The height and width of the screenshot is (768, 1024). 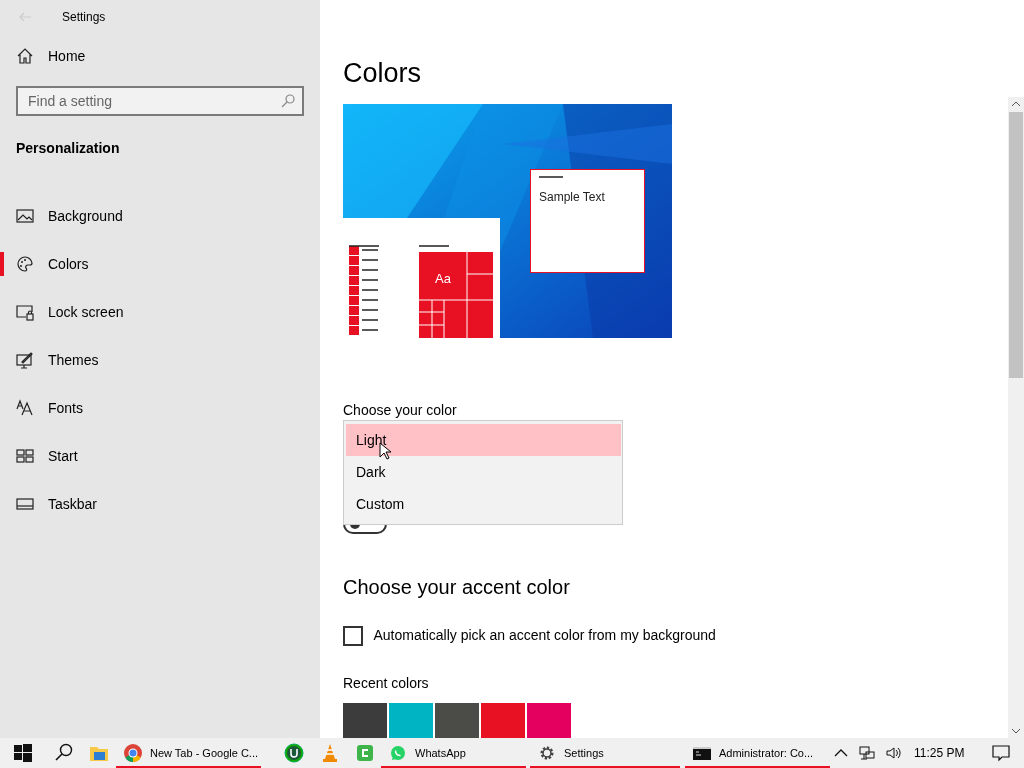 What do you see at coordinates (149, 101) in the screenshot?
I see `search-input: Find a setting` at bounding box center [149, 101].